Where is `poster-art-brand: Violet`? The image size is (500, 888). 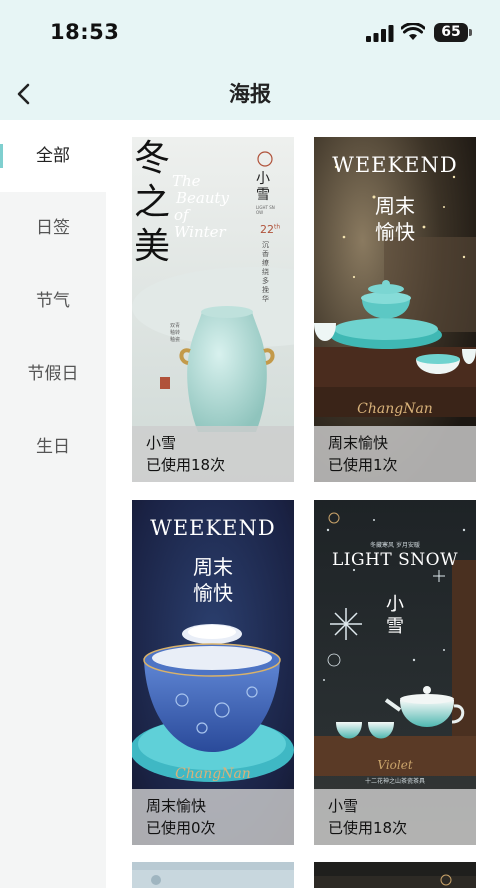
poster-art-brand: Violet is located at coordinates (395, 765).